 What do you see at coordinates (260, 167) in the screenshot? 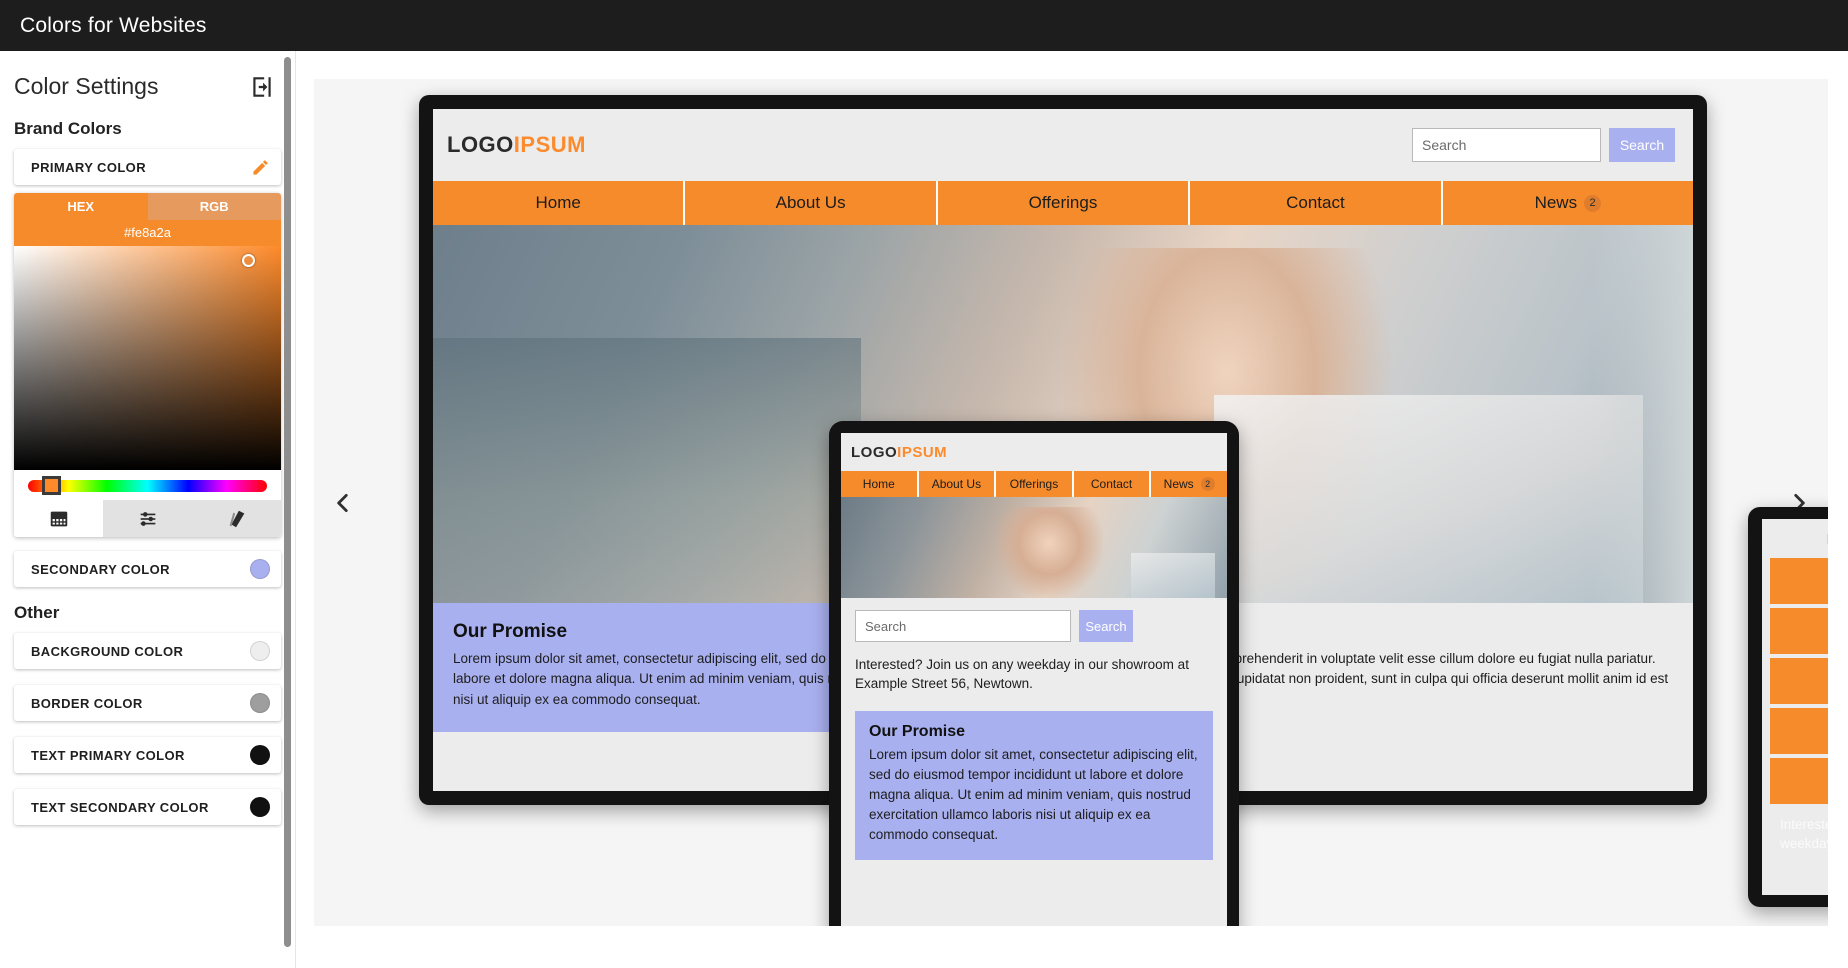
I see `pencil-icon` at bounding box center [260, 167].